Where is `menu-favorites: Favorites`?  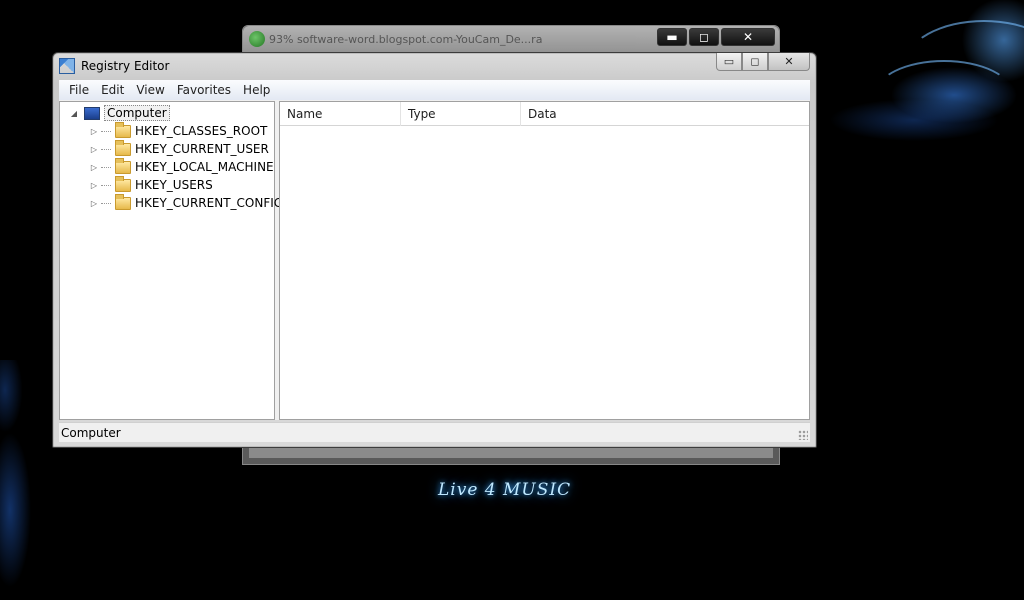 menu-favorites: Favorites is located at coordinates (204, 90).